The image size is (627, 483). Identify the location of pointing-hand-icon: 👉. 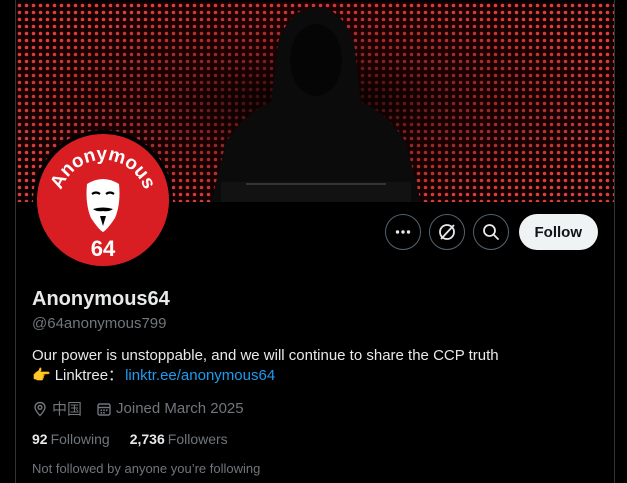
(41, 375).